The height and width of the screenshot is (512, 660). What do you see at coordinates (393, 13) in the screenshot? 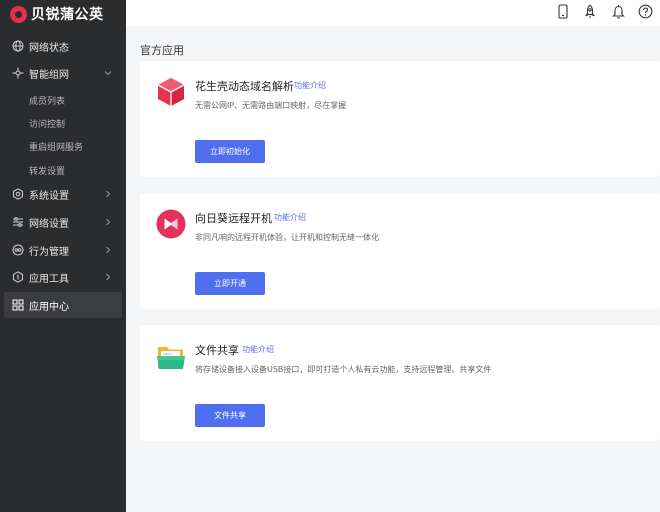
I see `top-bar` at bounding box center [393, 13].